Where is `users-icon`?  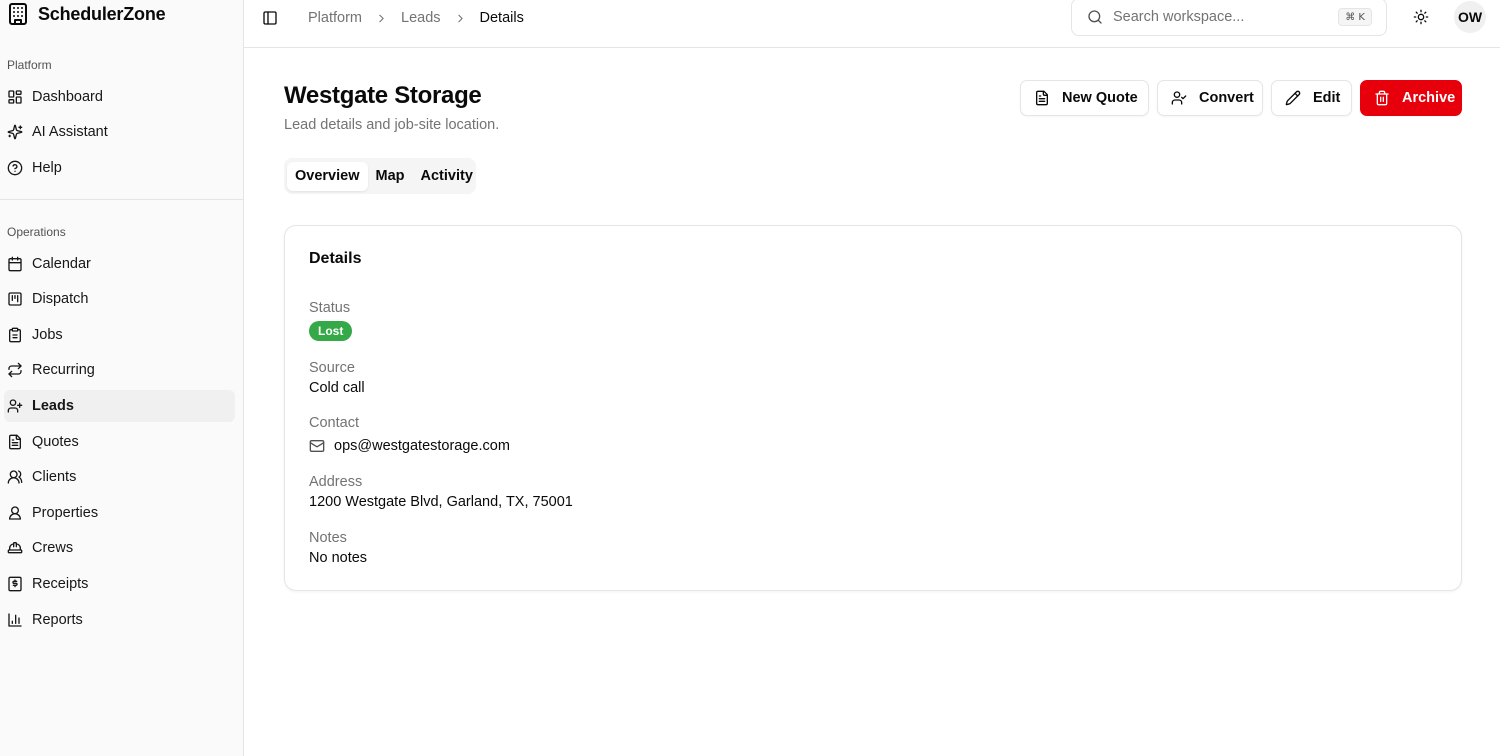
users-icon is located at coordinates (15, 477).